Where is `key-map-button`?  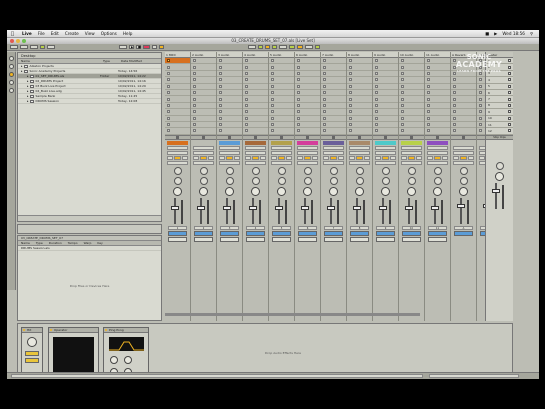 key-map-button is located at coordinates (292, 47).